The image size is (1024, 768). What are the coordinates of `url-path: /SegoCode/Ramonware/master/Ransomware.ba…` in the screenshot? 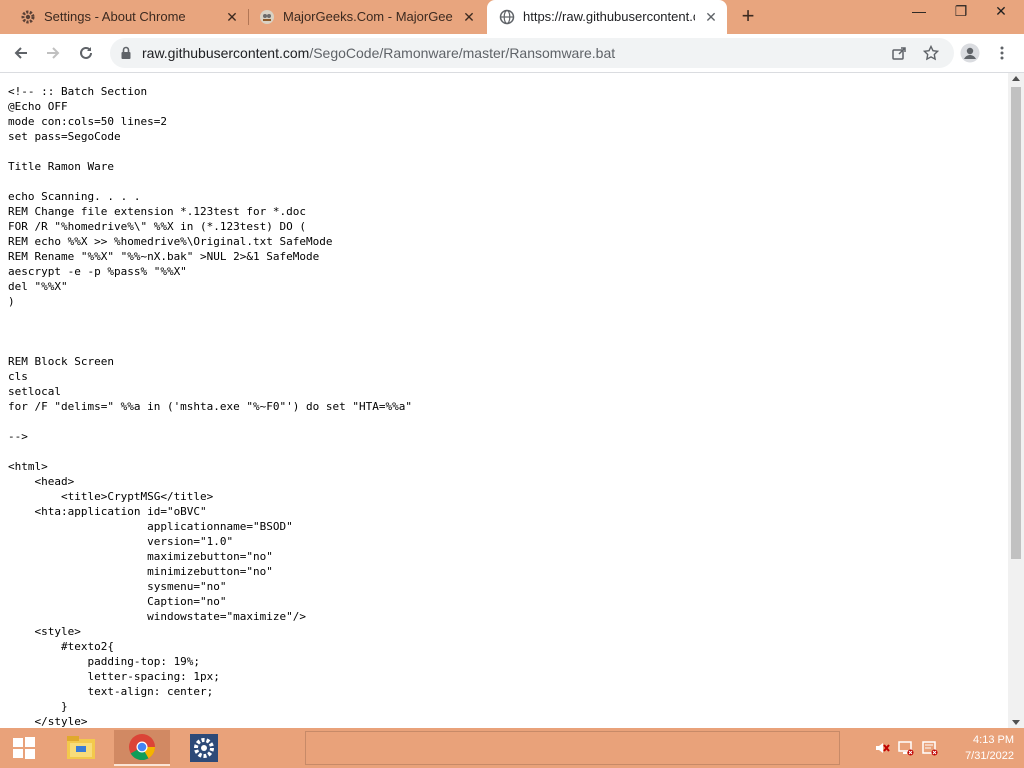 It's located at (462, 53).